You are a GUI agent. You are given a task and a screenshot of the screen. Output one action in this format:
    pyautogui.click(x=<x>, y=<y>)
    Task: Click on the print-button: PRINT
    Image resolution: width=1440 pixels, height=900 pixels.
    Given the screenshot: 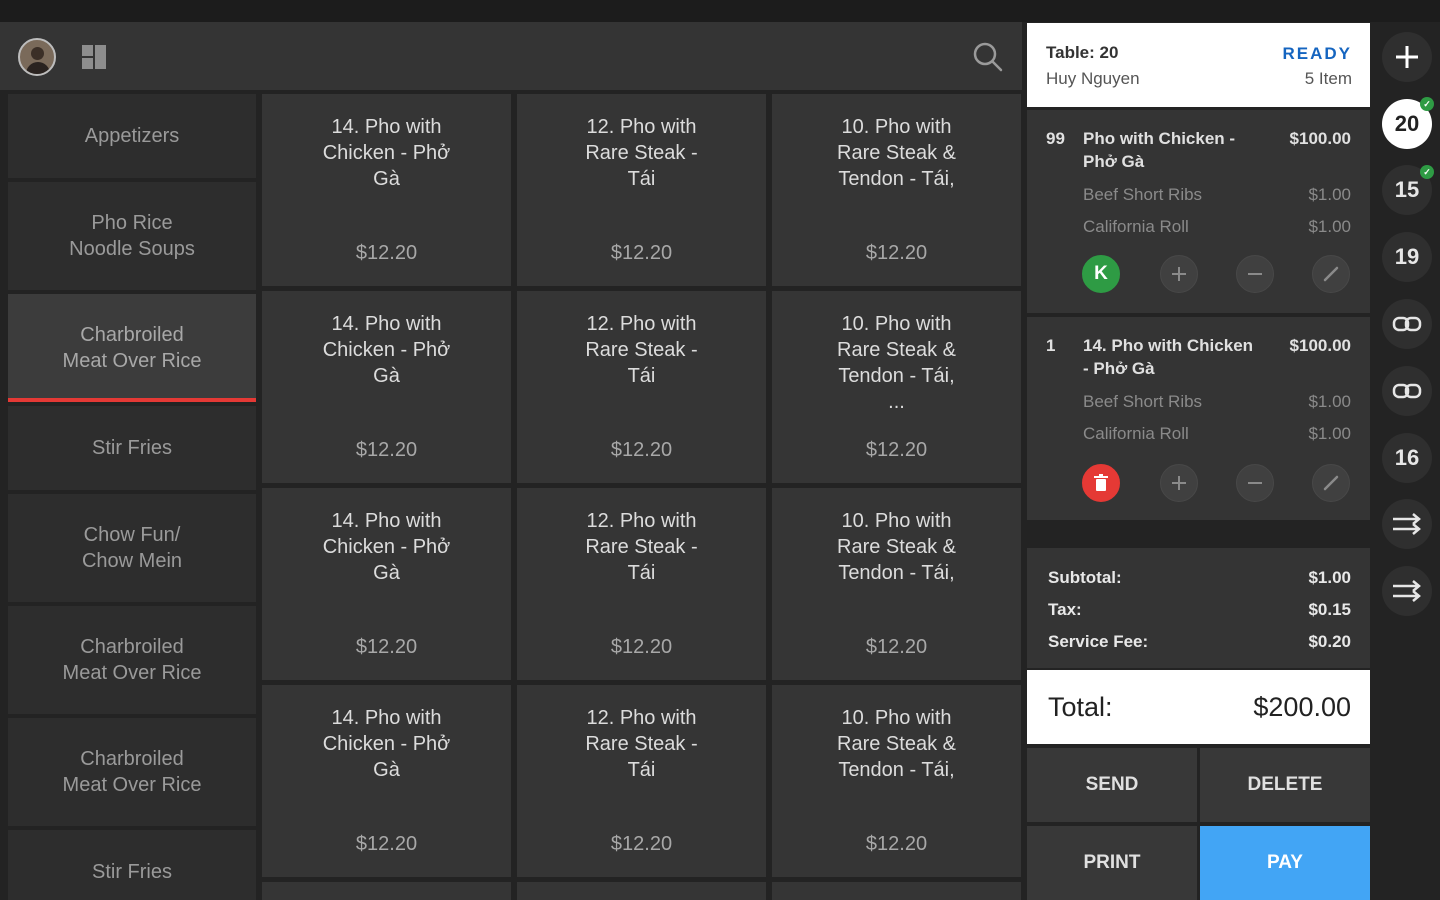 What is the action you would take?
    pyautogui.click(x=1112, y=863)
    